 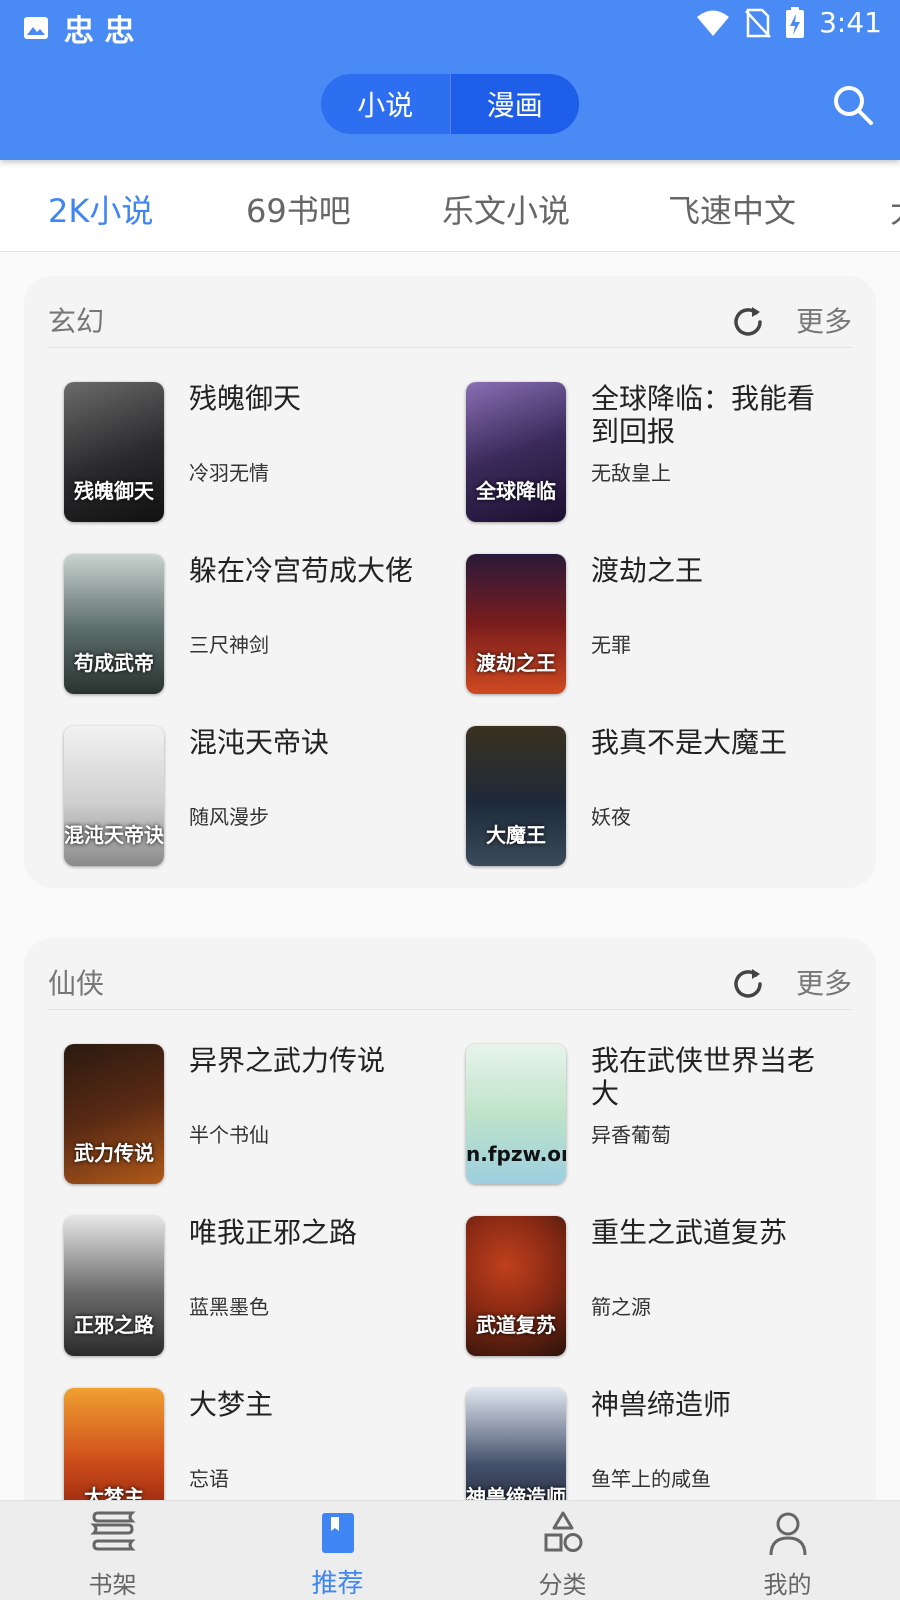 I want to click on book-card: 武力传说 异界之武力传说 半个书仙, so click(x=264, y=1119).